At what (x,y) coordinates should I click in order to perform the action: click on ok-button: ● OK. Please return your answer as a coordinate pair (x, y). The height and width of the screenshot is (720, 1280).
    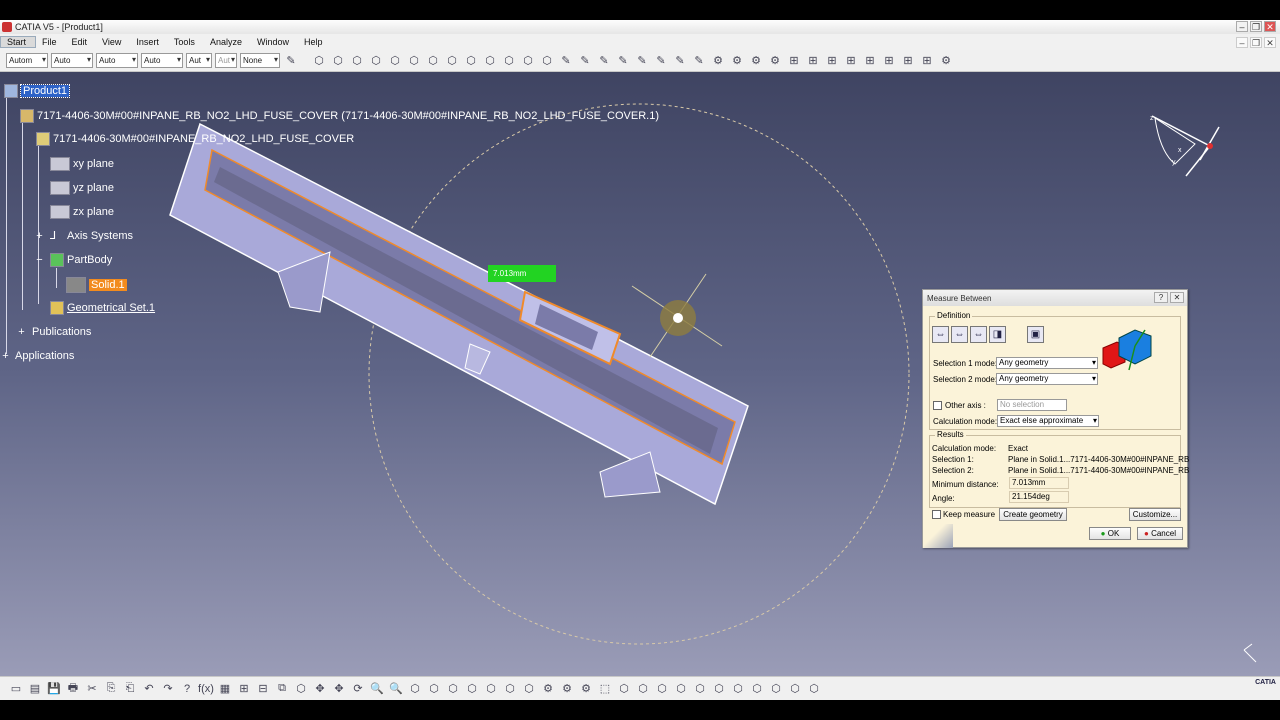
    Looking at the image, I should click on (1110, 533).